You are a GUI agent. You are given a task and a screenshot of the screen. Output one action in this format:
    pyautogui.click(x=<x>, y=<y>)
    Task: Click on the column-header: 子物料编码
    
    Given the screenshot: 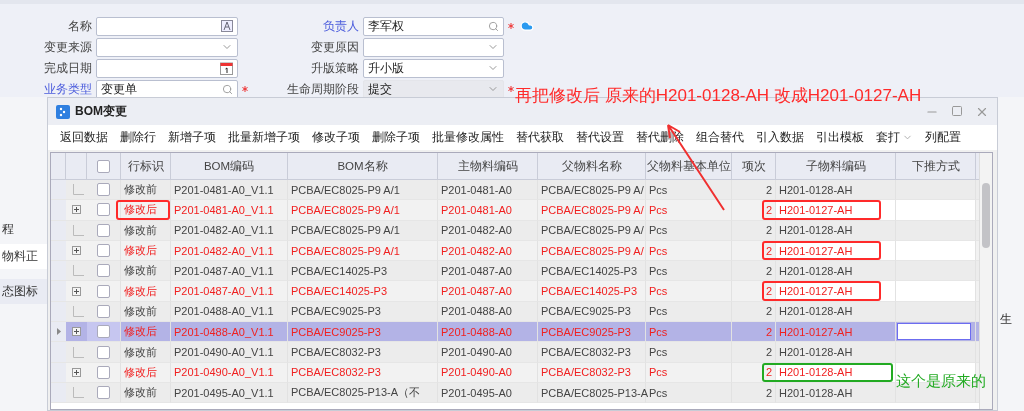 What is the action you would take?
    pyautogui.click(x=836, y=166)
    